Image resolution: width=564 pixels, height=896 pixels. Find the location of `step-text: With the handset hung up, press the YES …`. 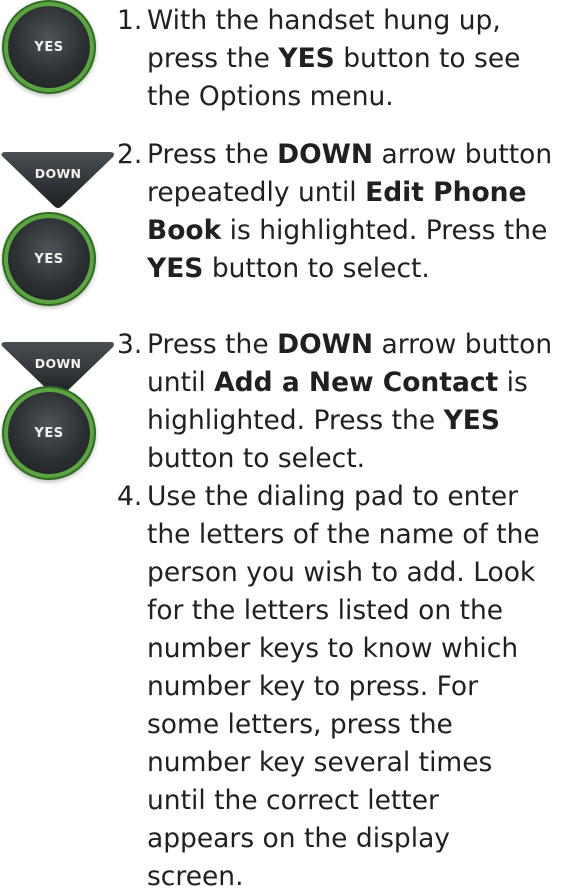

step-text: With the handset hung up, press the YES … is located at coordinates (334, 59).